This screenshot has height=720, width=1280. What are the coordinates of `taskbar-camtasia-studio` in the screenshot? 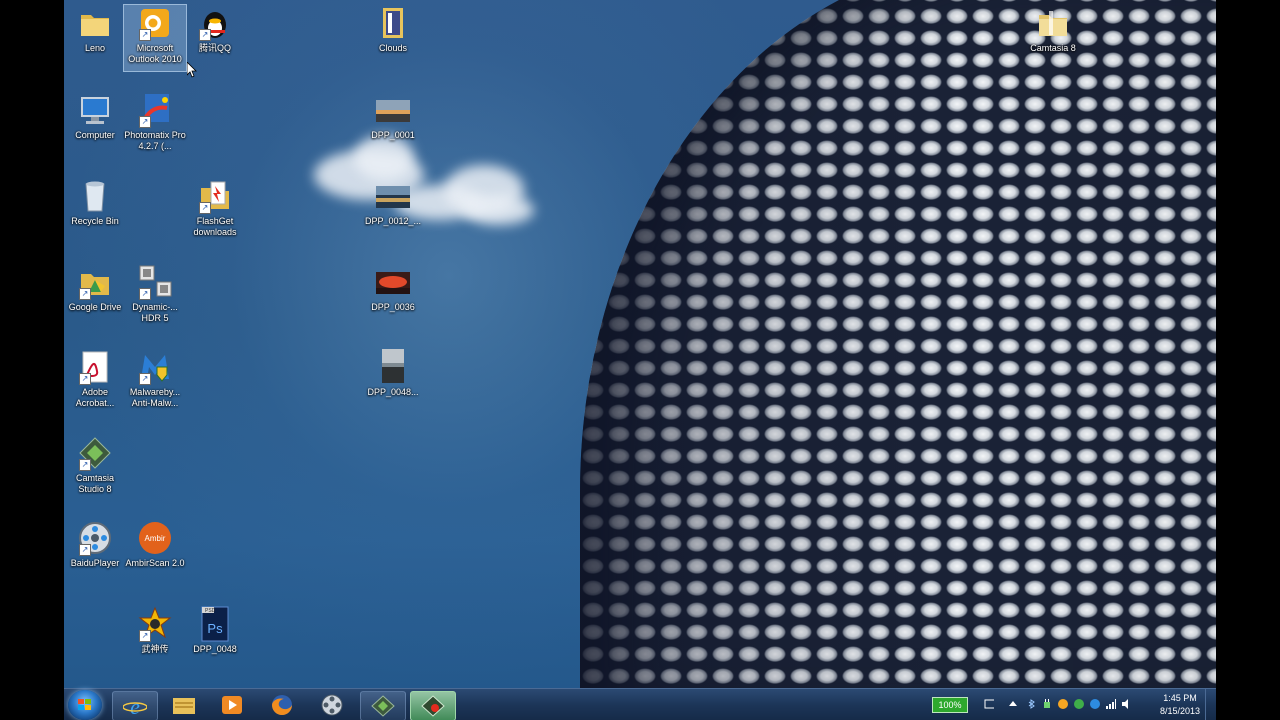 It's located at (383, 705).